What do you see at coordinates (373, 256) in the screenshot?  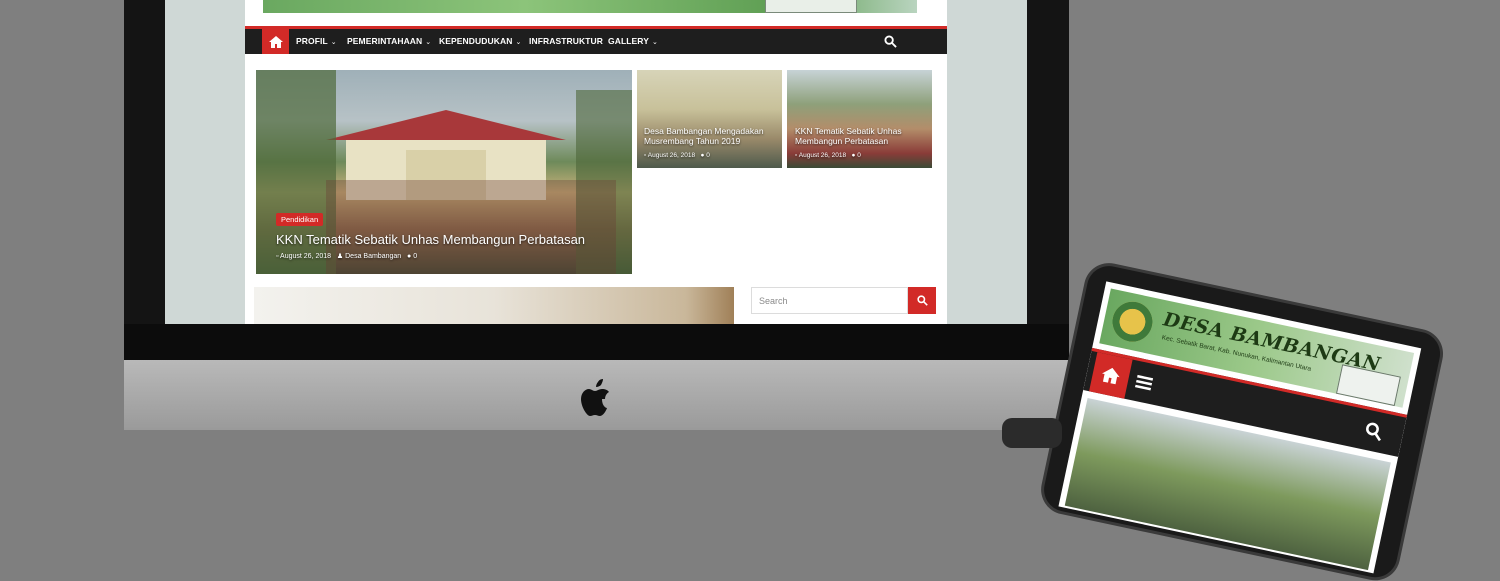 I see `post-author: Desa Bambangan` at bounding box center [373, 256].